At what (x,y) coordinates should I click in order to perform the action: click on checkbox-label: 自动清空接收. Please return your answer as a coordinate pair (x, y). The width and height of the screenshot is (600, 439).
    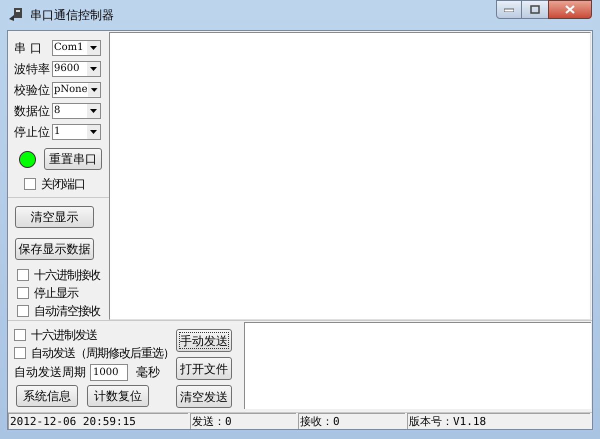
    Looking at the image, I should click on (67, 311).